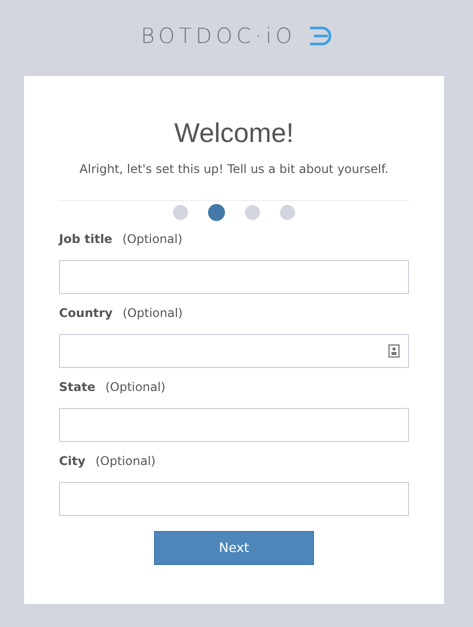  Describe the element at coordinates (234, 169) in the screenshot. I see `subtitle: Alright, let's set this up! Tell us a bit about yourself.` at that location.